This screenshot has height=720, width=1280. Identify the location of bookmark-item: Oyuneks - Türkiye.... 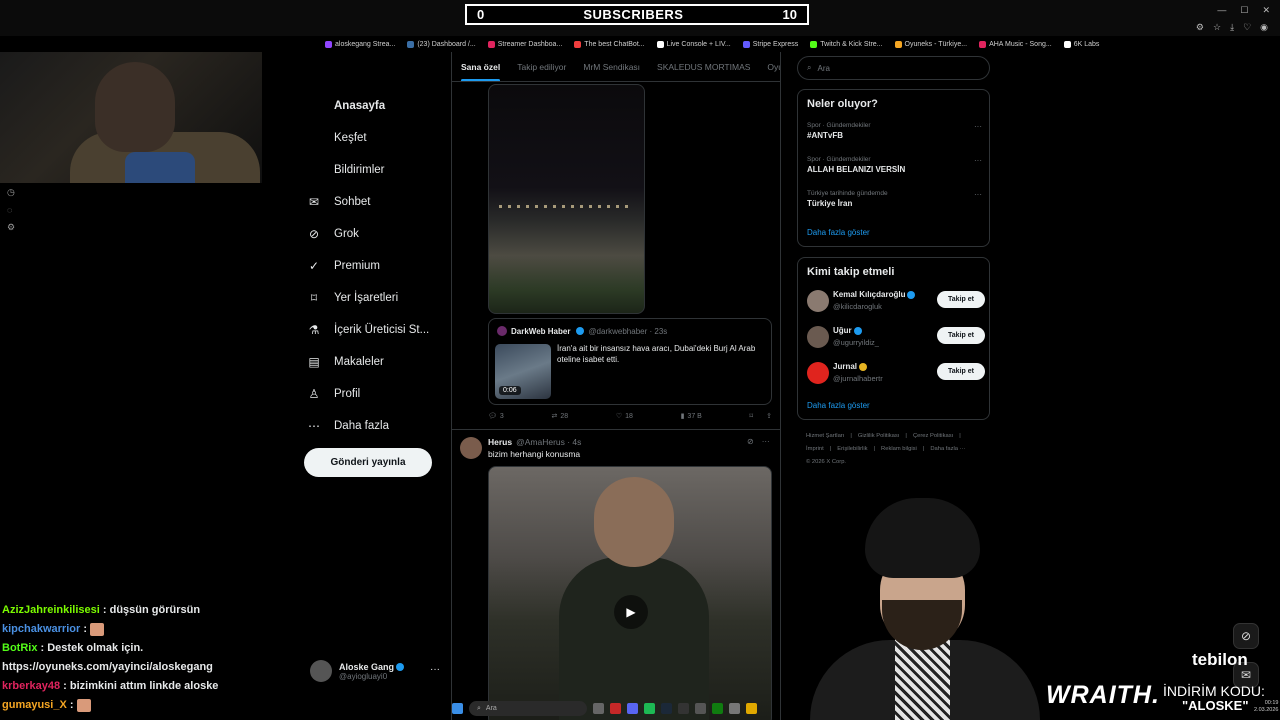
(930, 44).